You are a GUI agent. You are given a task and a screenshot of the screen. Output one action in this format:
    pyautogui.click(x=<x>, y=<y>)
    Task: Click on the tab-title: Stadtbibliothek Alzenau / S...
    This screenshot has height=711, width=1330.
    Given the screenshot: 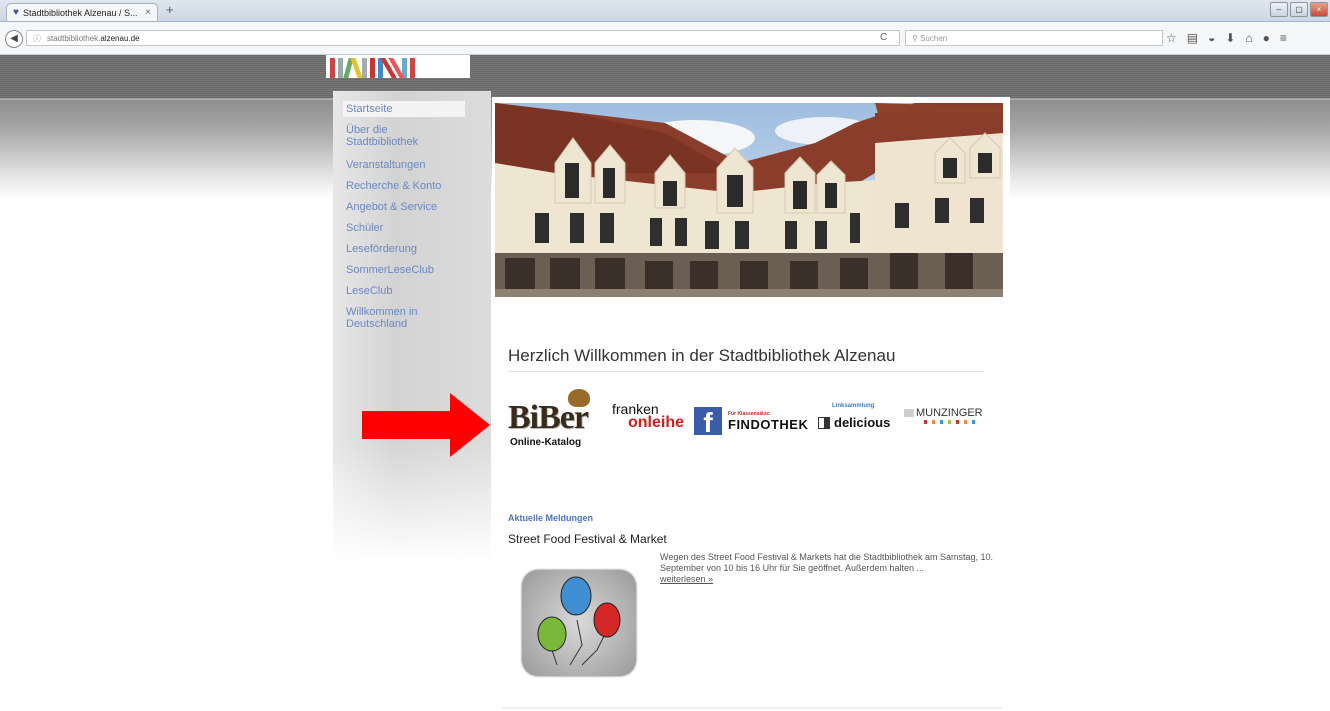 What is the action you would take?
    pyautogui.click(x=80, y=12)
    